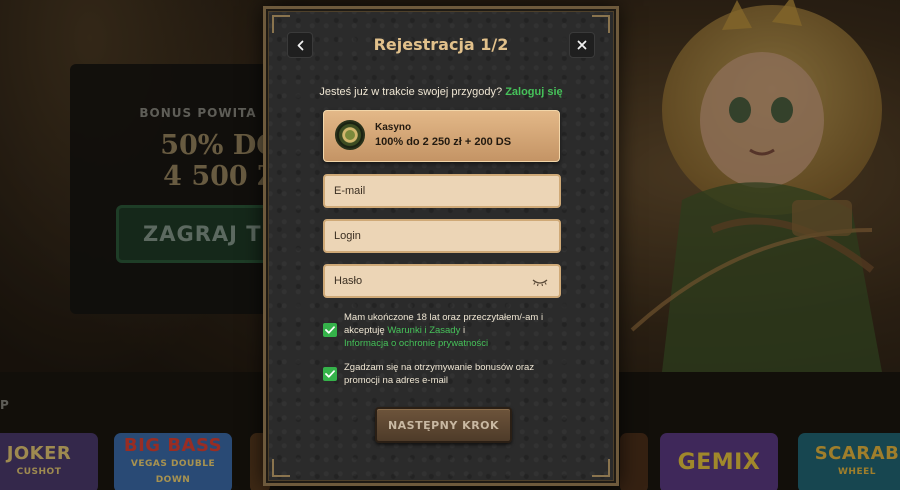 The height and width of the screenshot is (490, 900). What do you see at coordinates (442, 281) in the screenshot?
I see `password-field: Hasło` at bounding box center [442, 281].